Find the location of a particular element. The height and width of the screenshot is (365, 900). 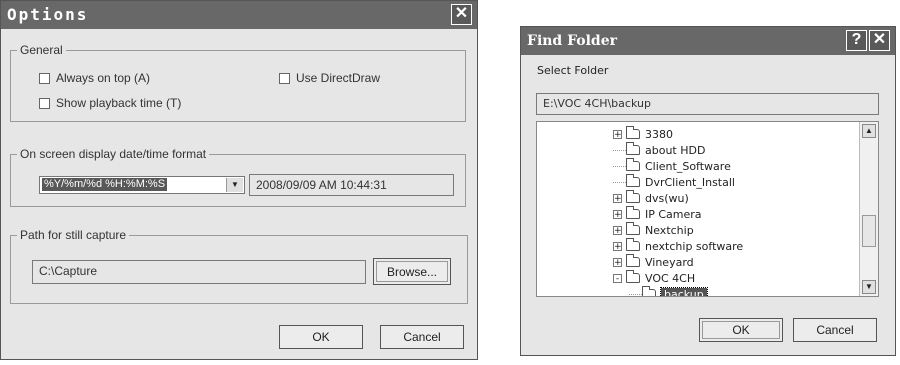

find-folder-titlebar: Find Folder ? ✕ is located at coordinates (708, 41).